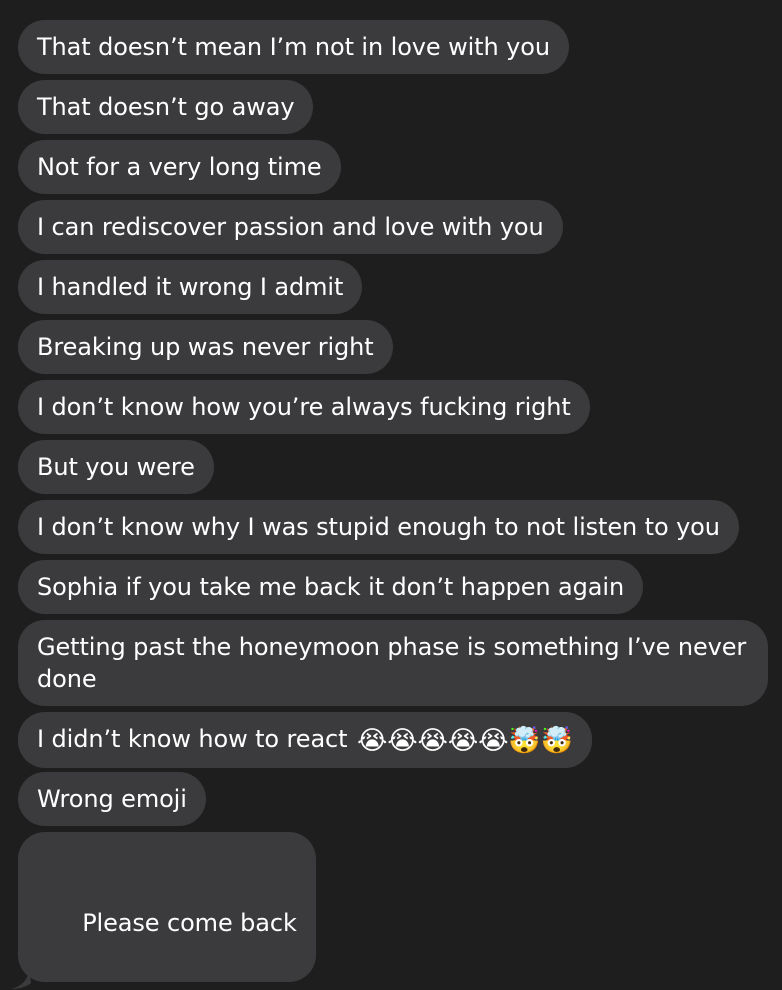 Image resolution: width=782 pixels, height=990 pixels. Describe the element at coordinates (394, 470) in the screenshot. I see `message-row: But you were` at that location.